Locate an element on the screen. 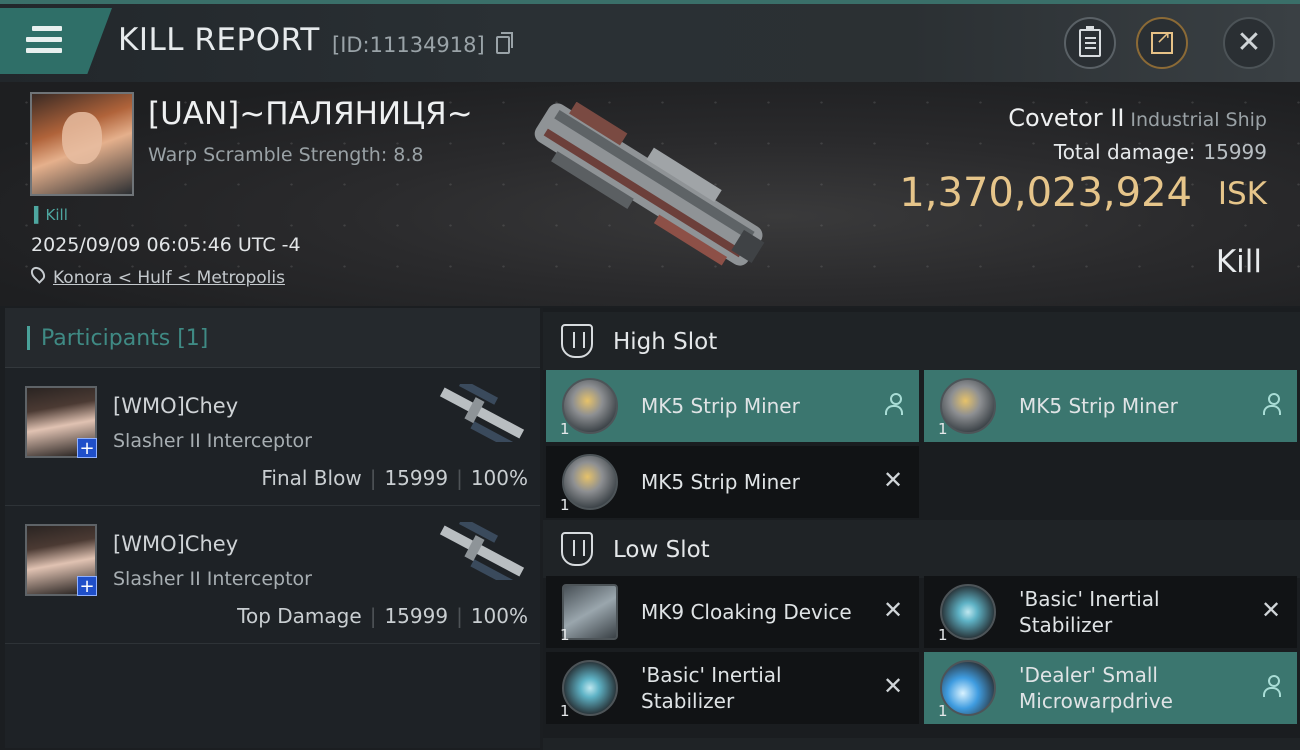 This screenshot has width=1300, height=750. kill-datetime: 2025/09/09 06:05:46 UTC -4 is located at coordinates (166, 245).